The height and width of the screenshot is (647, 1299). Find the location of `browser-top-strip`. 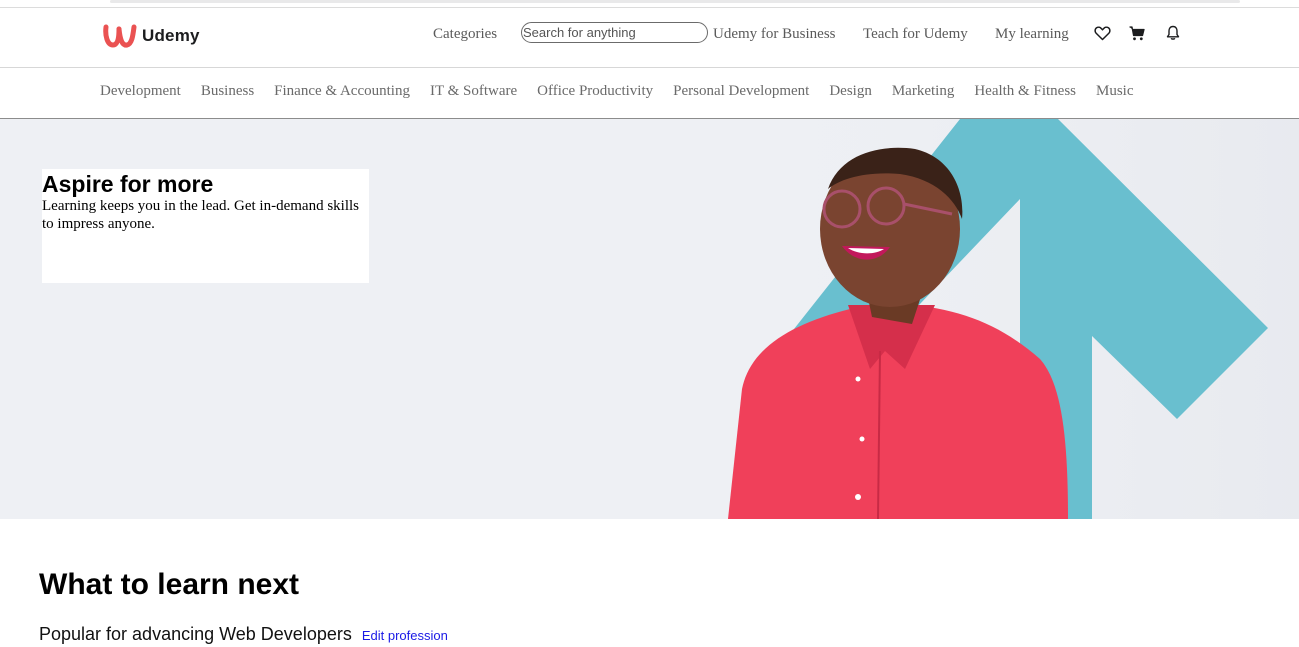

browser-top-strip is located at coordinates (649, 4).